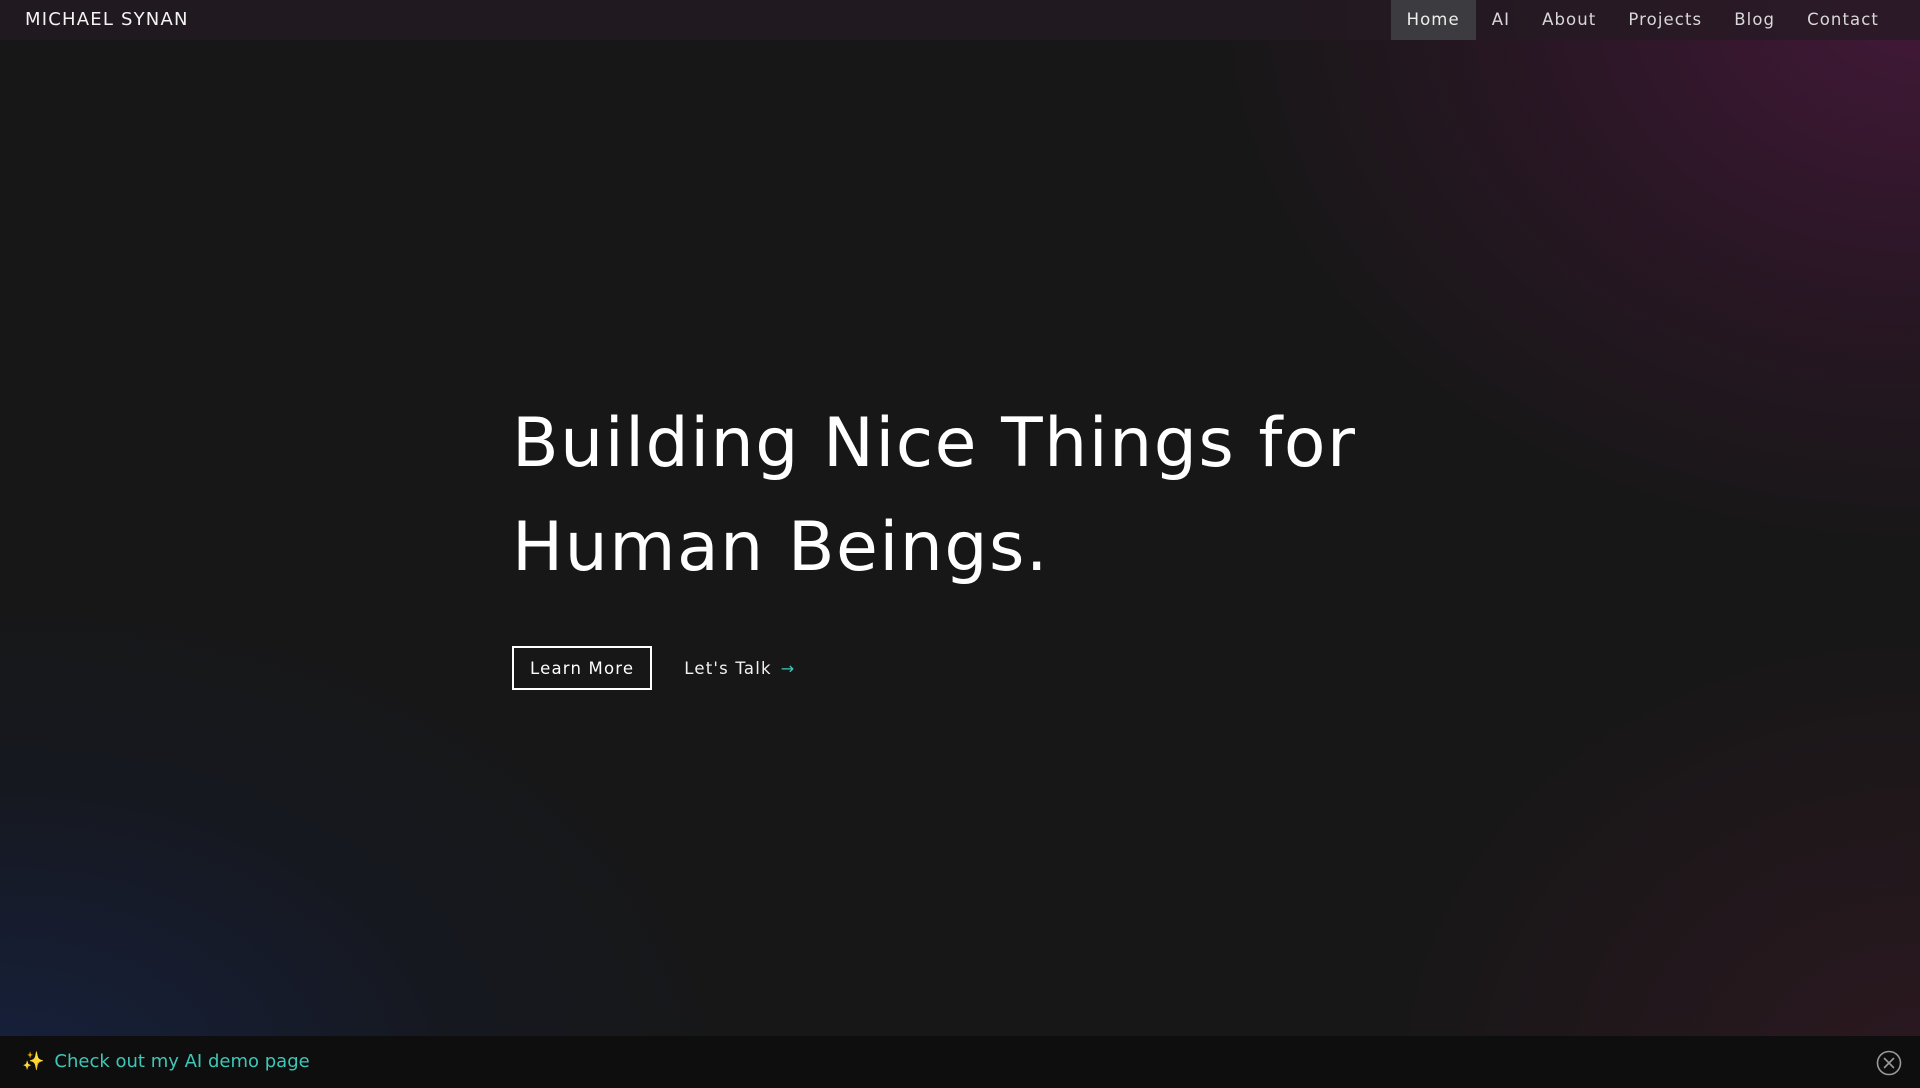  What do you see at coordinates (1012, 668) in the screenshot?
I see `hero-actions: Learn More Let's Talk →` at bounding box center [1012, 668].